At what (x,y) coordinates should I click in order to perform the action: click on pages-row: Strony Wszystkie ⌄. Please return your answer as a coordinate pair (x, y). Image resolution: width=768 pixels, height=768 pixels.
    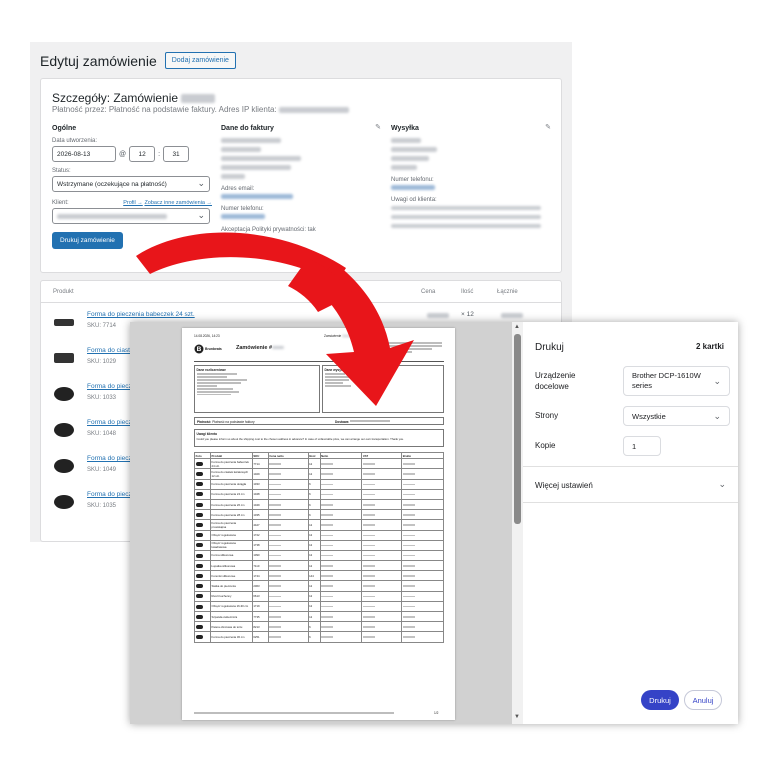
    Looking at the image, I should click on (632, 416).